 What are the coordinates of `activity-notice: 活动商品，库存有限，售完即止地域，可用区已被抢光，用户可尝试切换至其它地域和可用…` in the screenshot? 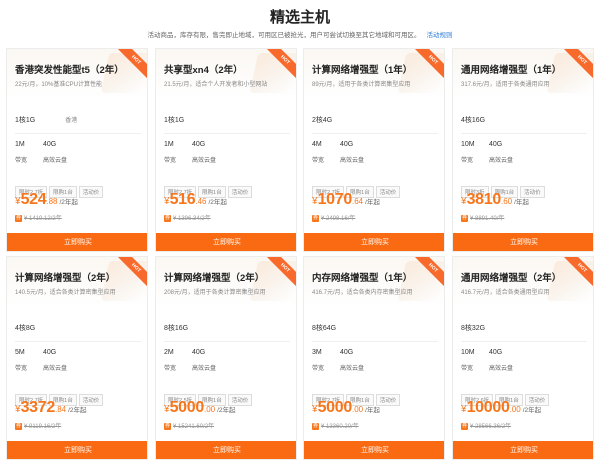 It's located at (300, 34).